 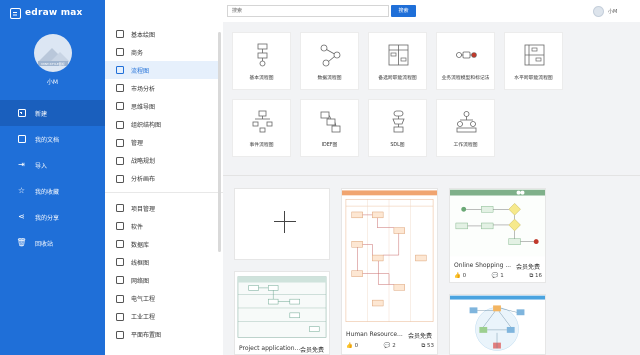 What do you see at coordinates (161, 244) in the screenshot?
I see `category-item: 数据库` at bounding box center [161, 244].